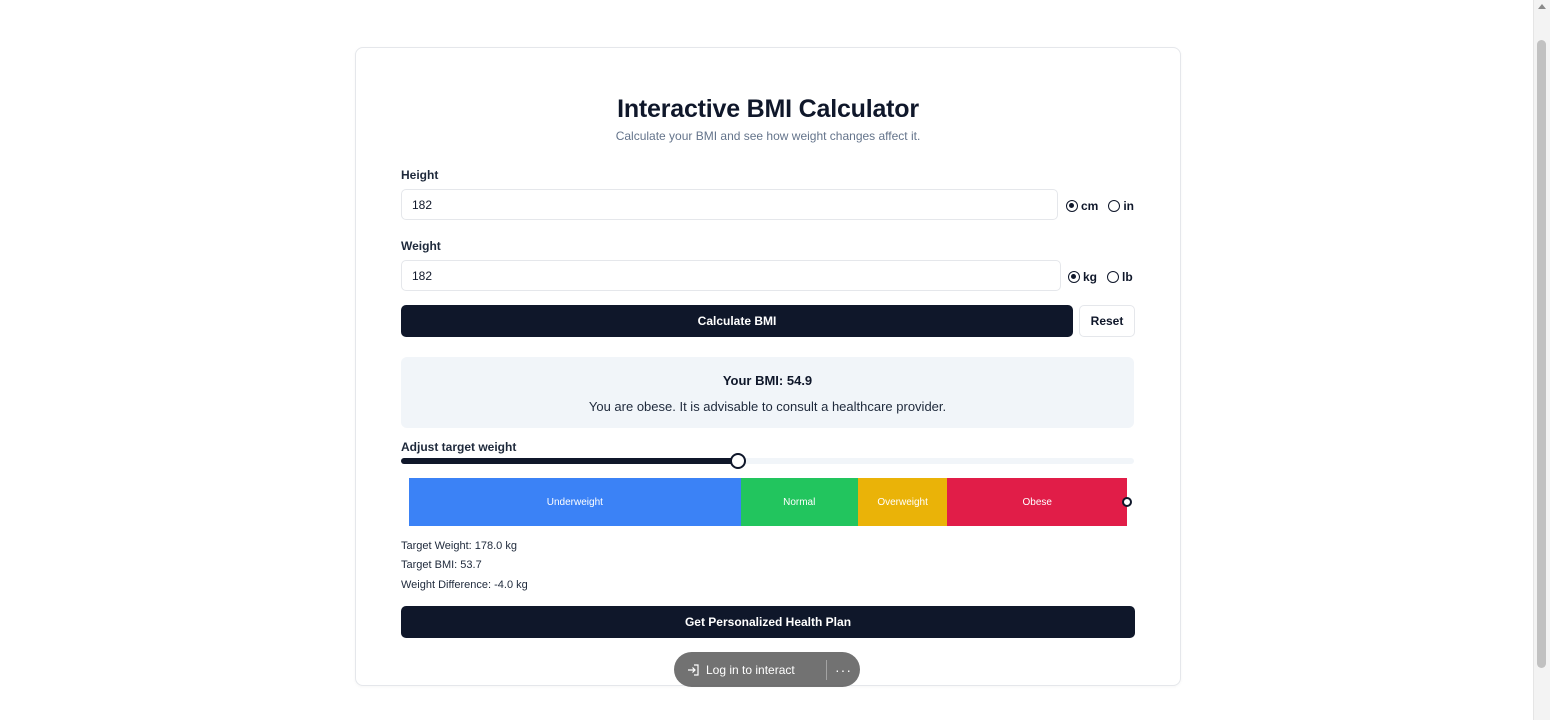  I want to click on height-unit-cm-label: cm, so click(1090, 206).